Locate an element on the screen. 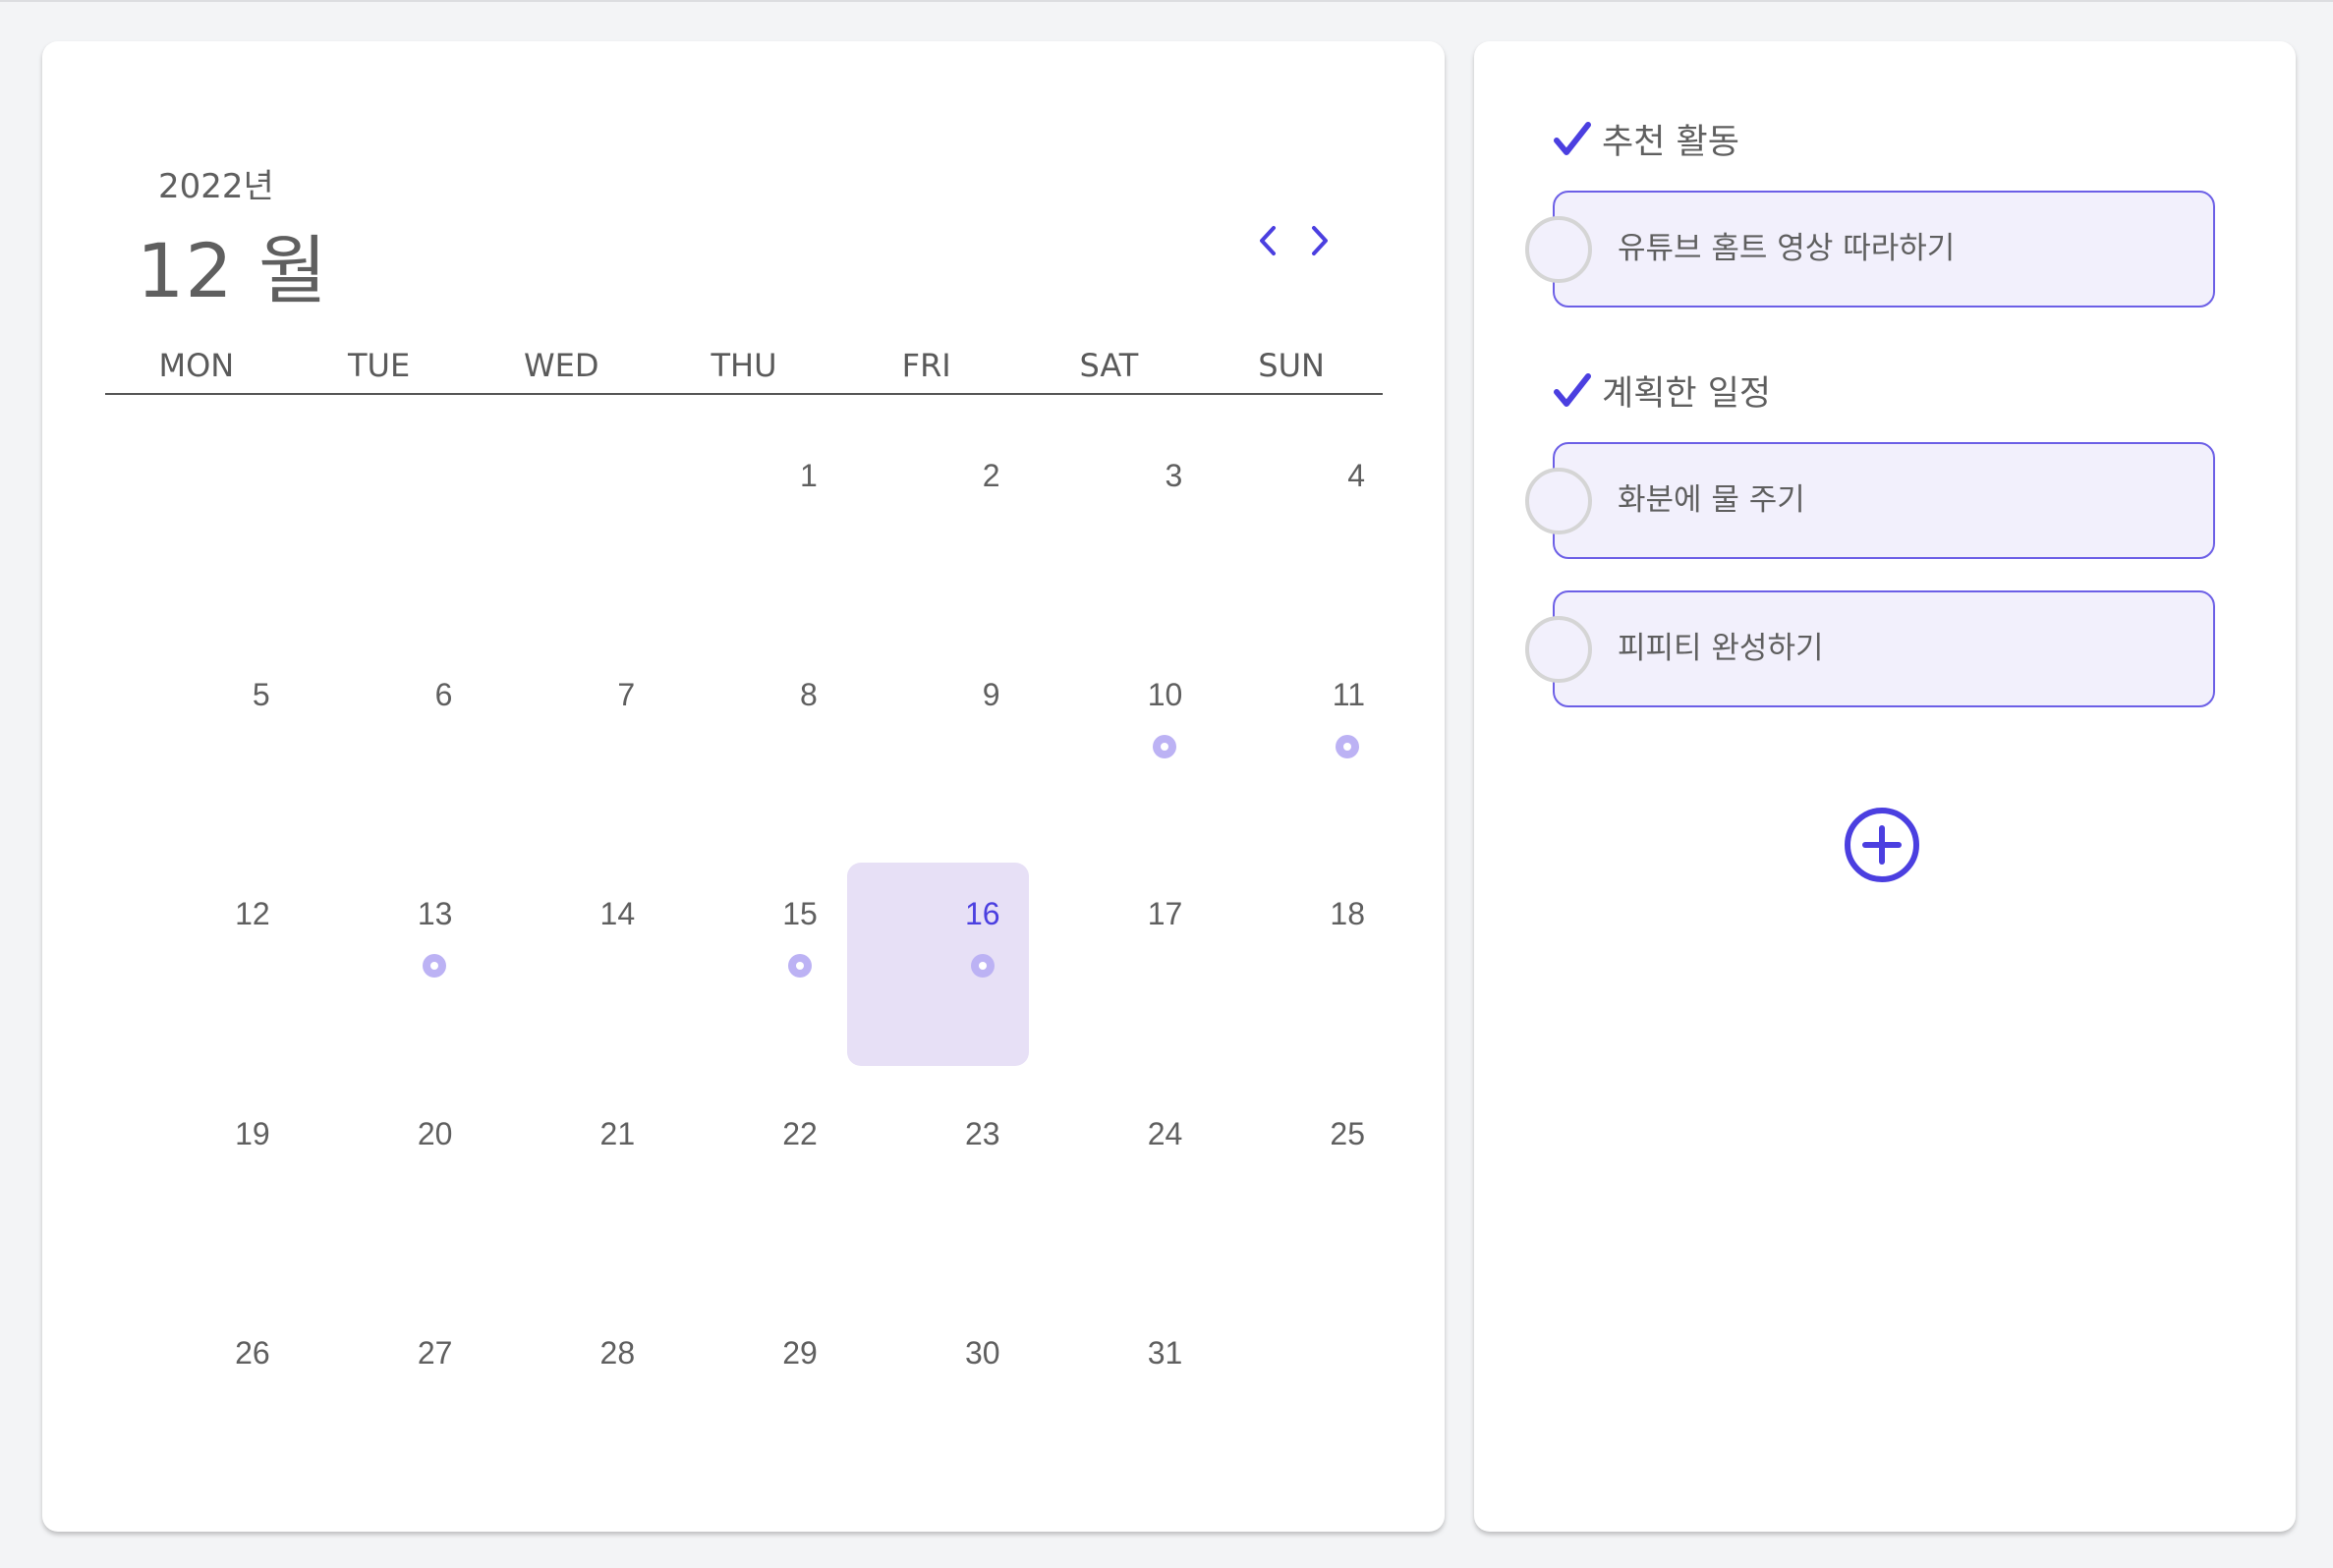 The width and height of the screenshot is (2333, 1568). day-number: 15 is located at coordinates (800, 914).